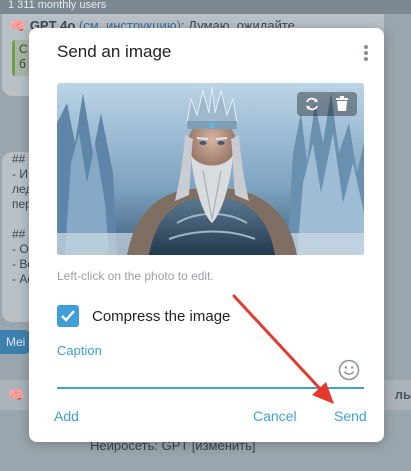  I want to click on row-trailing-text: ль, so click(402, 394).